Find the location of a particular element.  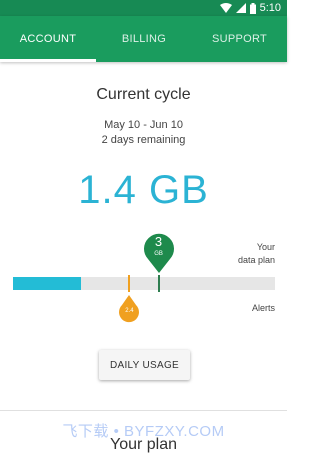

cycle-dates: May 10 - Jun 10 is located at coordinates (143, 125).